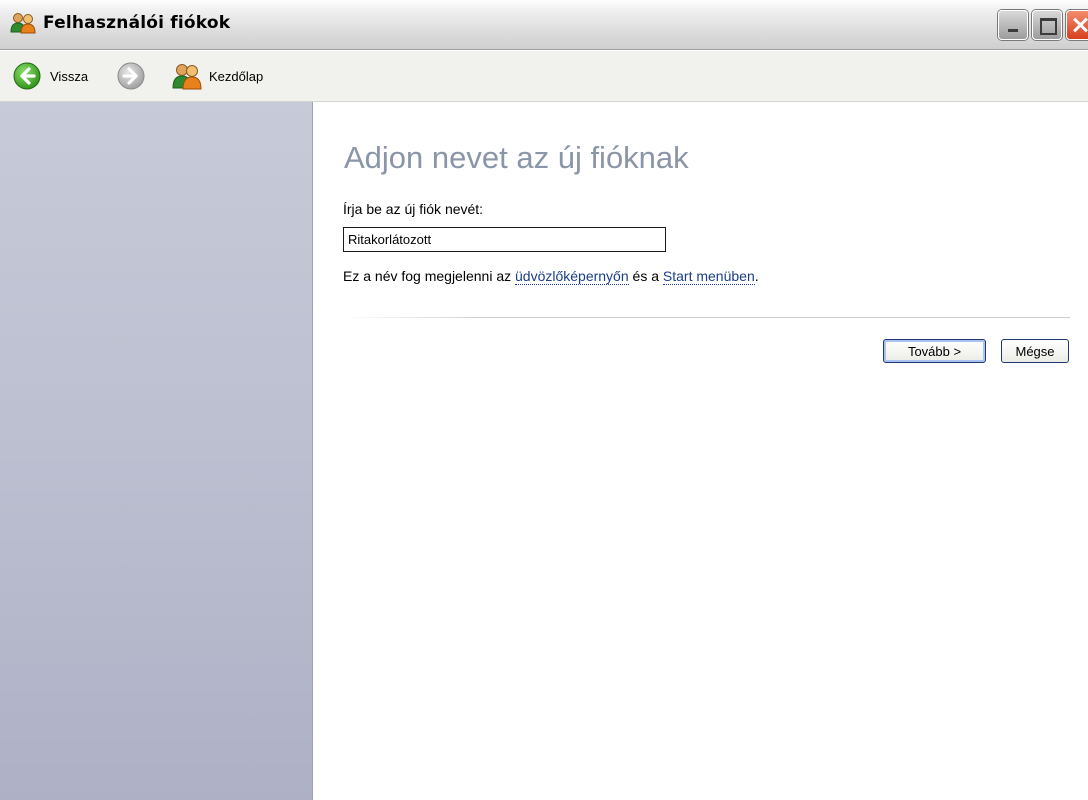 This screenshot has height=800, width=1088. What do you see at coordinates (544, 76) in the screenshot?
I see `navigation-toolbar: Vissza Kezdőlap` at bounding box center [544, 76].